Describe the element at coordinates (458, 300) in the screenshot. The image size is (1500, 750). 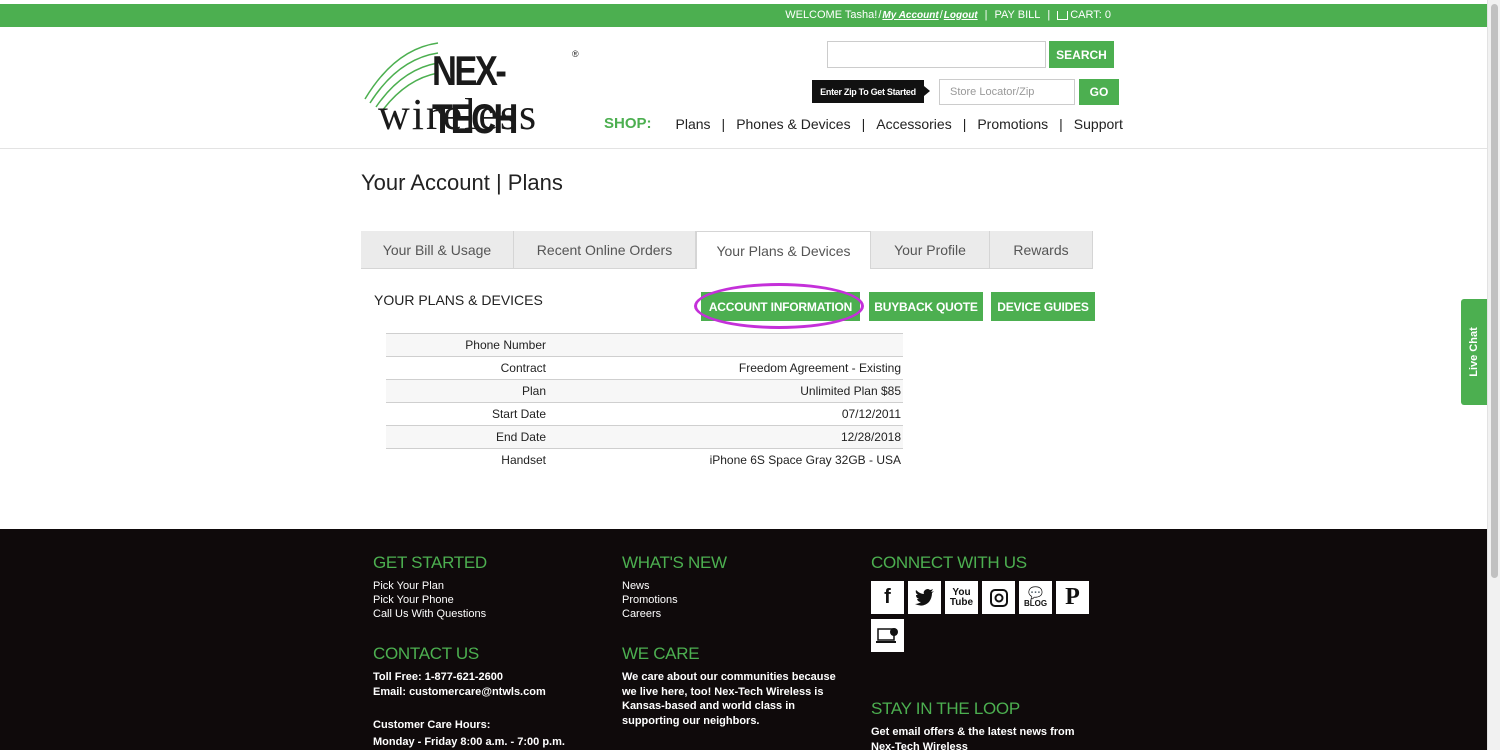
I see `section-title: YOUR PLANS & DEVICES` at that location.